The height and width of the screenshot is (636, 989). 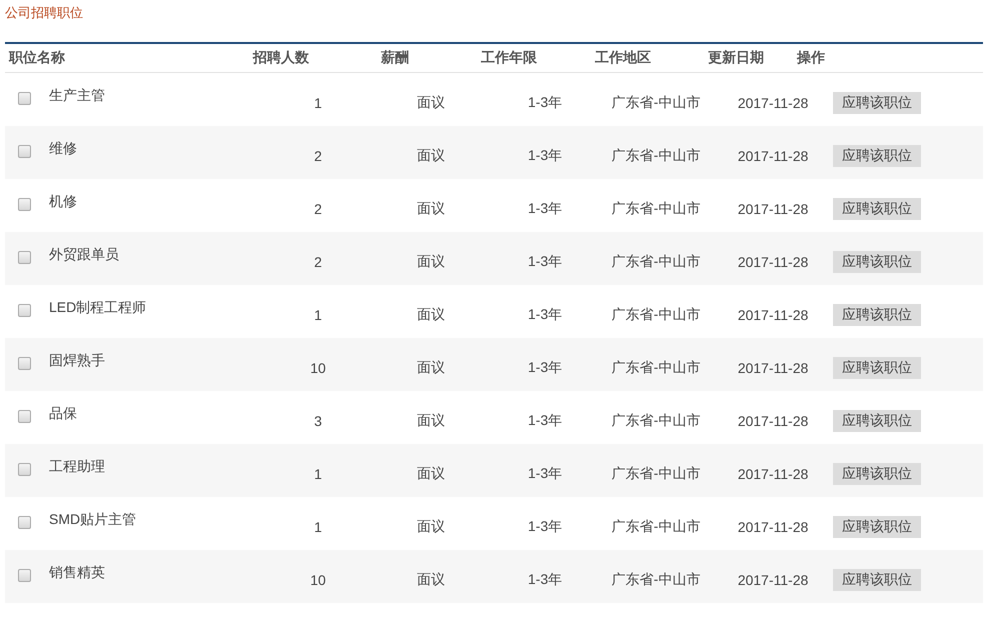 What do you see at coordinates (395, 58) in the screenshot?
I see `column-header: 薪酬` at bounding box center [395, 58].